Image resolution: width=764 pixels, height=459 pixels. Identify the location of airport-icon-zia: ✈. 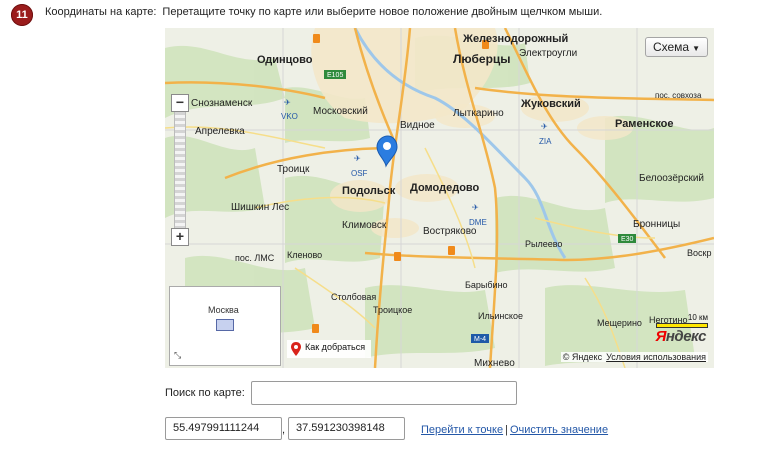
(544, 126).